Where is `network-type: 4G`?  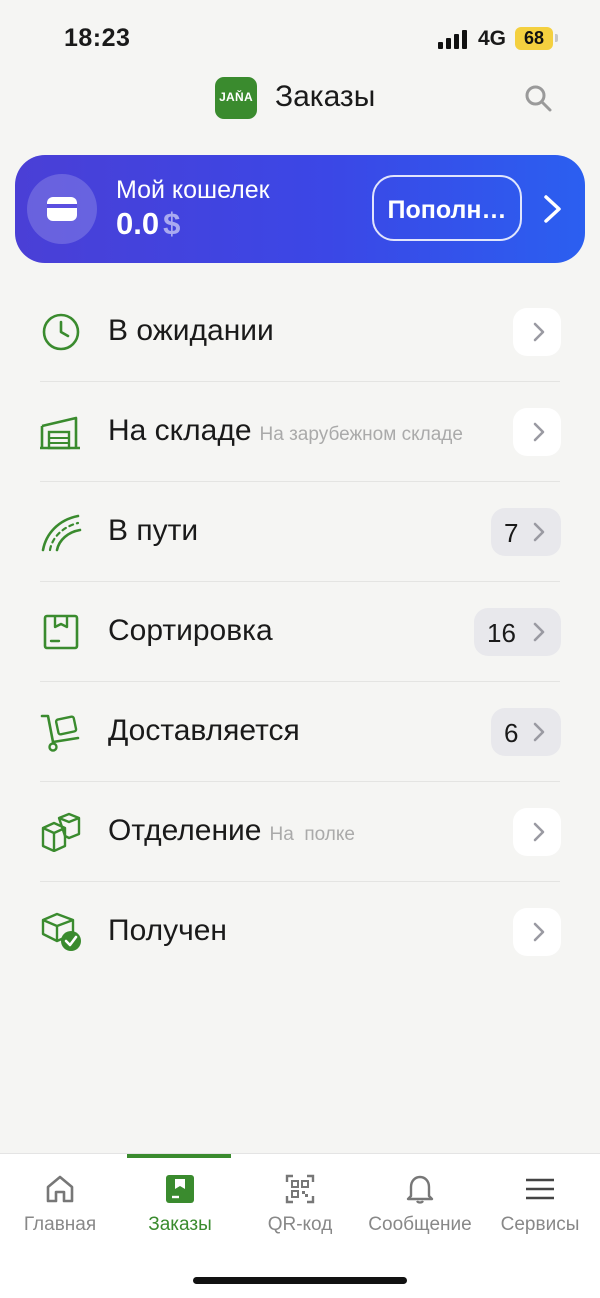 network-type: 4G is located at coordinates (492, 38).